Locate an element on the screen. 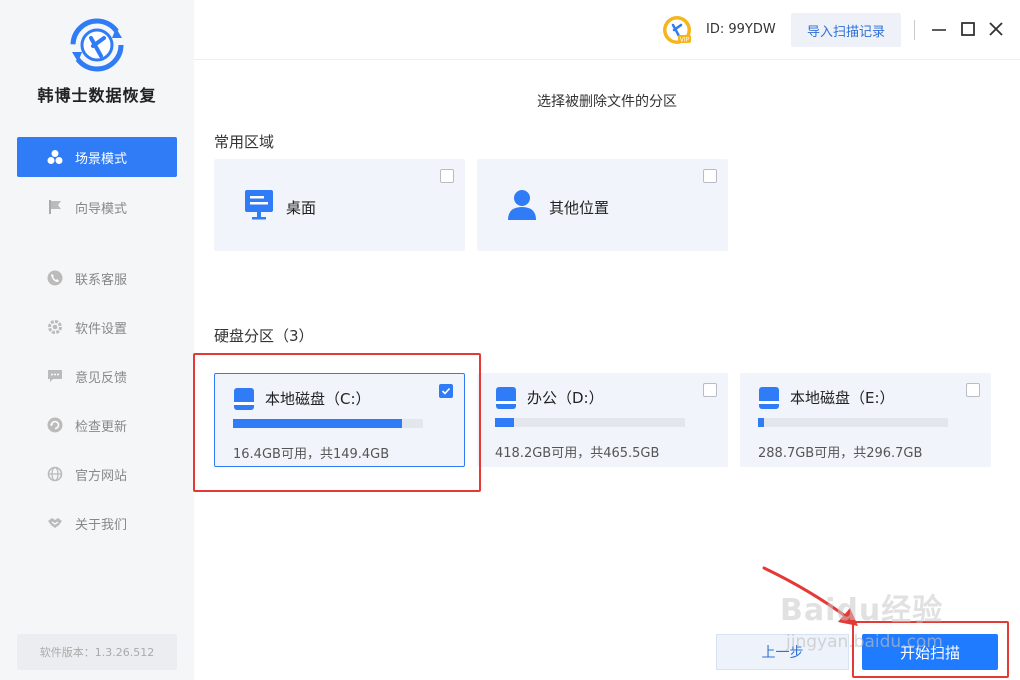 The width and height of the screenshot is (1020, 680). sidebar-item-website: 官方网站 is located at coordinates (97, 474).